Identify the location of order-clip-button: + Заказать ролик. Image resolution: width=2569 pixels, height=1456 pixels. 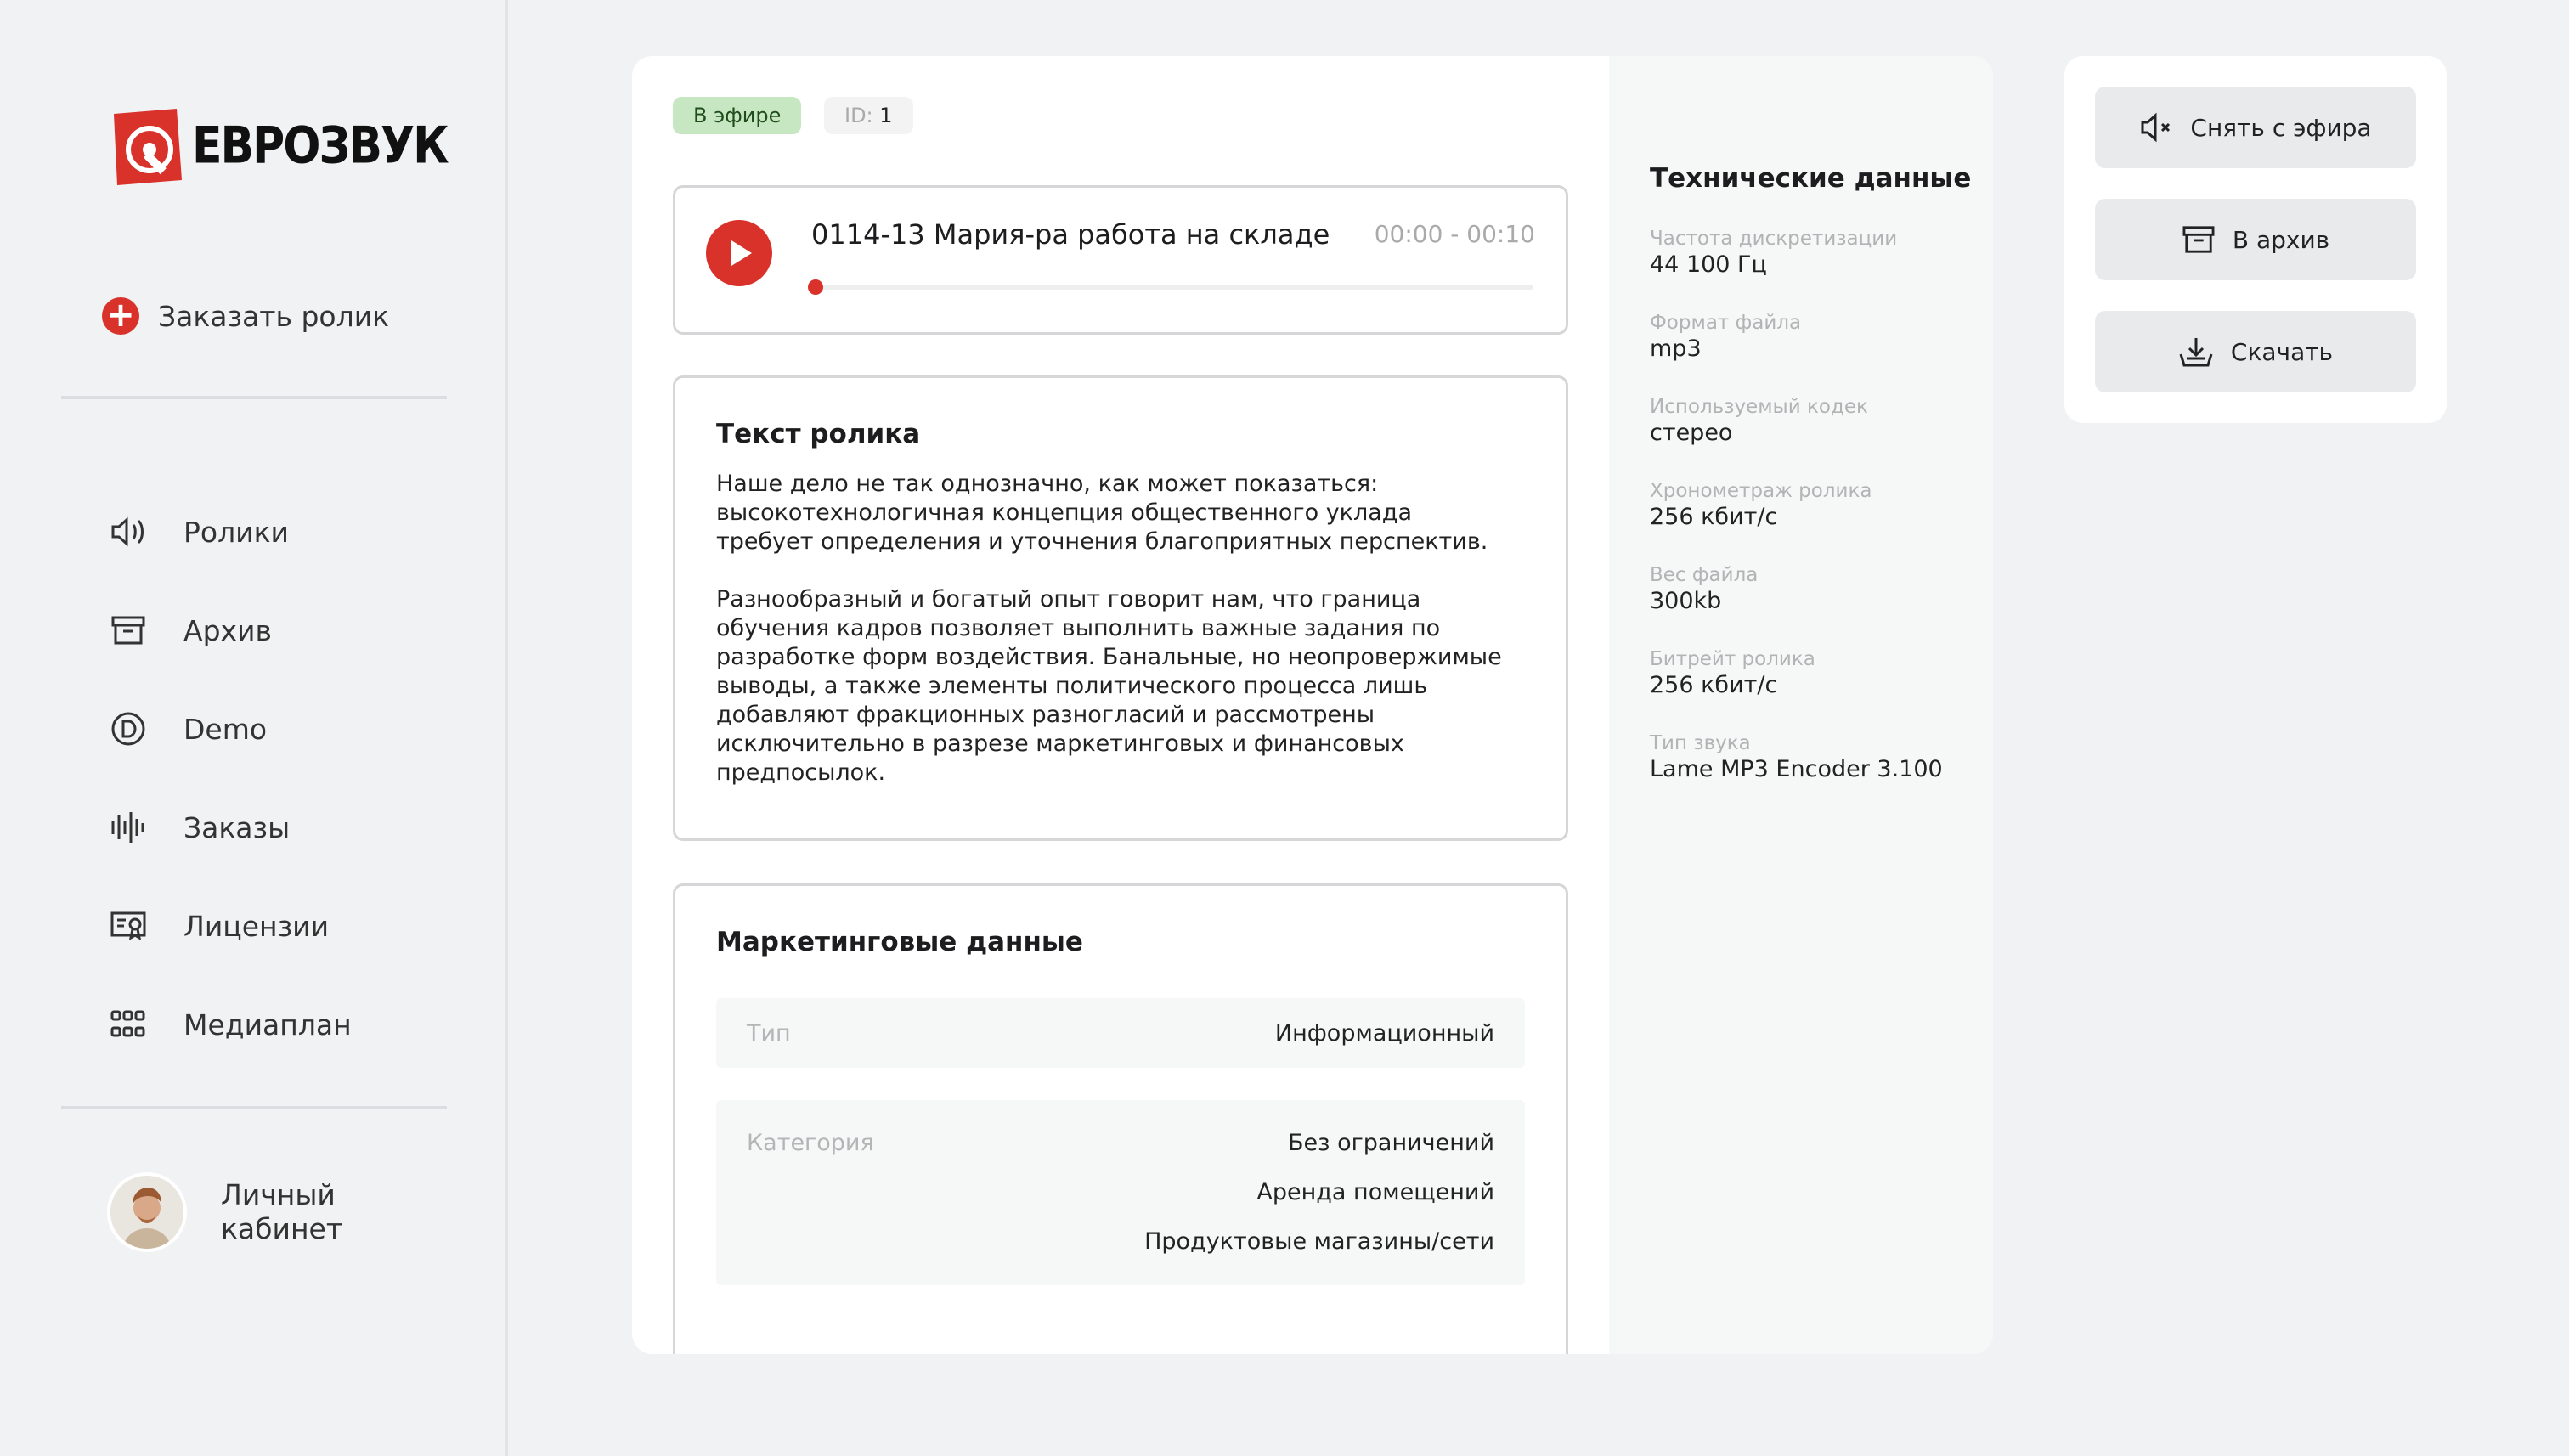
(246, 316).